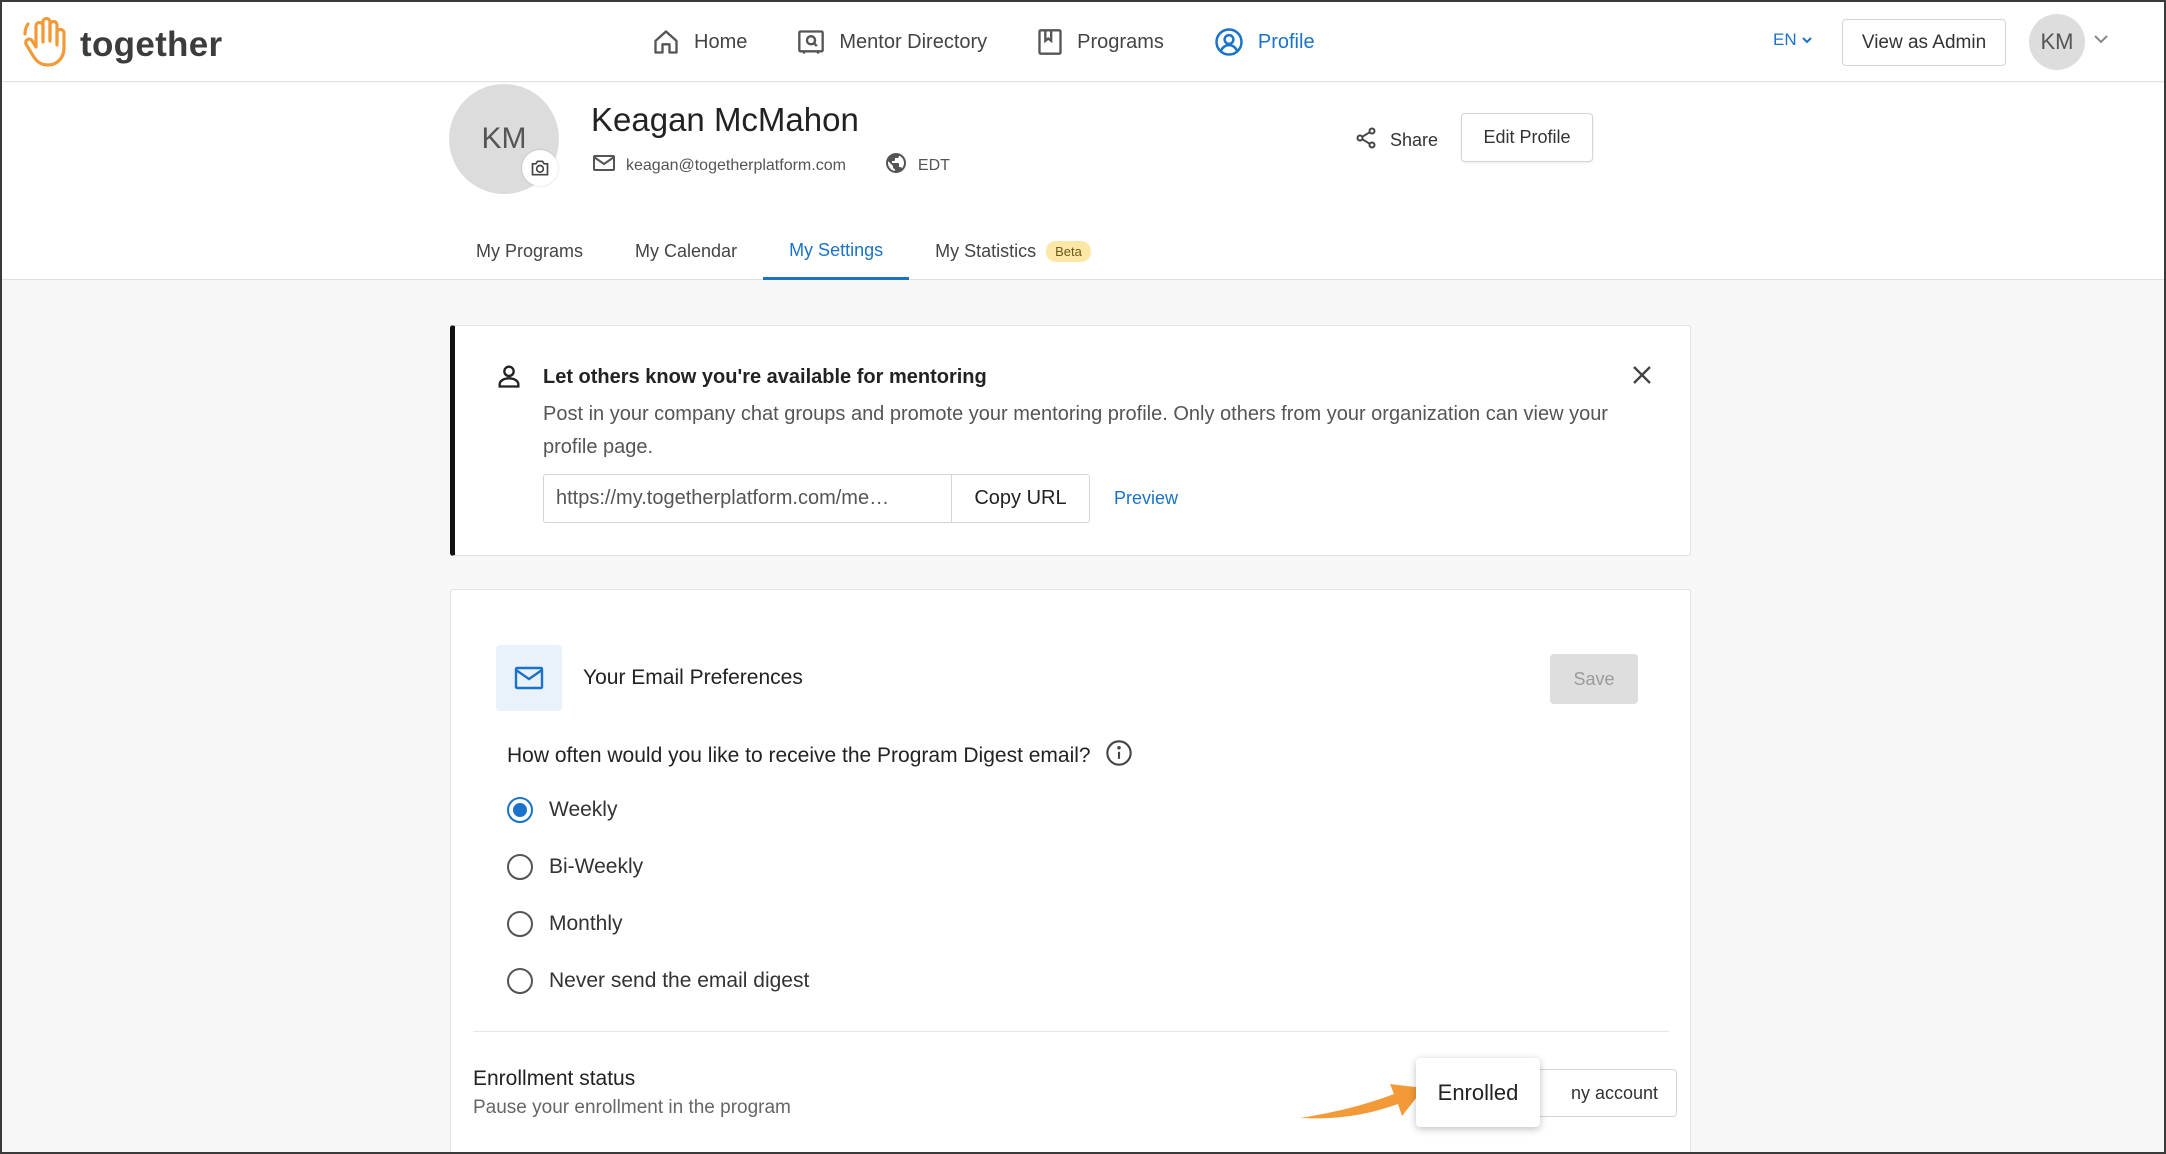 The width and height of the screenshot is (2166, 1154). I want to click on radio-option-weekly: Weekly, so click(658, 809).